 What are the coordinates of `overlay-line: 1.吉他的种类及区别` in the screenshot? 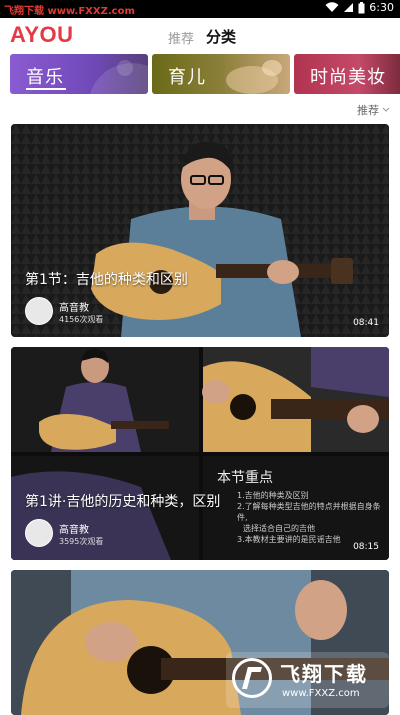 It's located at (273, 495).